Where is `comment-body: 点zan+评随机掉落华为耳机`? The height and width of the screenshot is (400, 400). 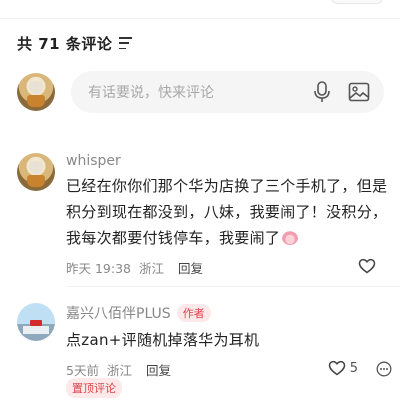
comment-body: 点zan+评随机掉落华为耳机 is located at coordinates (227, 340).